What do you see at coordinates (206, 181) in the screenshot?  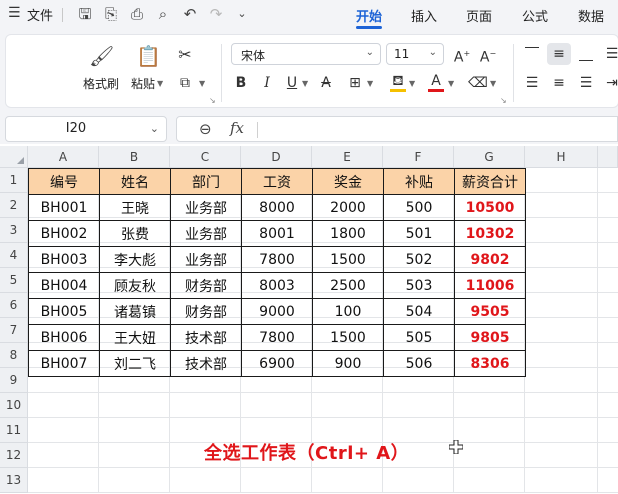 I see `table-header-cell: 部门` at bounding box center [206, 181].